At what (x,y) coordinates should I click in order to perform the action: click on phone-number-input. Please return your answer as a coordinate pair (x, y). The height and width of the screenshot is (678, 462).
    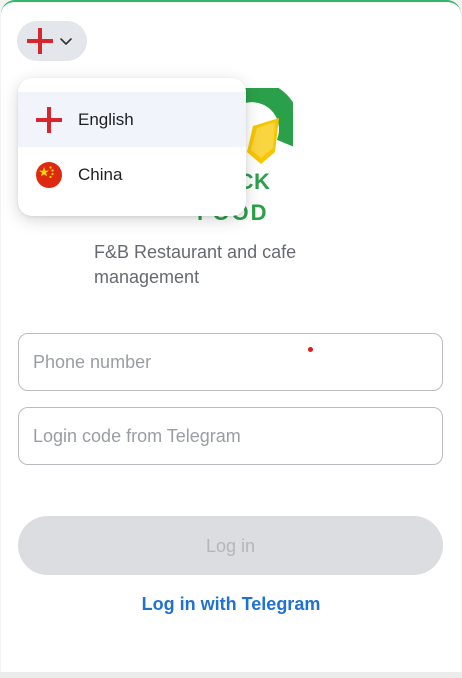
    Looking at the image, I should click on (230, 362).